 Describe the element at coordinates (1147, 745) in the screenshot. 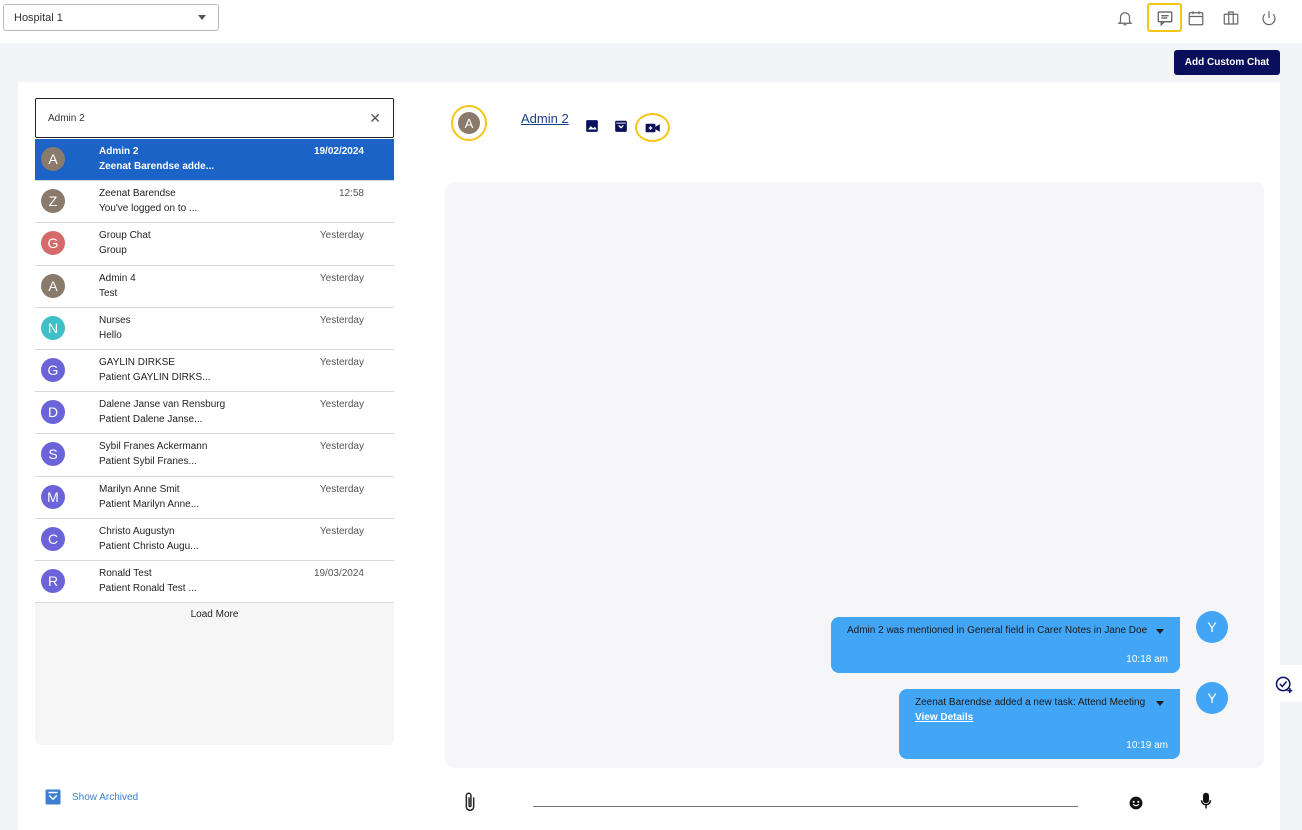

I see `message-time: 10:19 am` at that location.